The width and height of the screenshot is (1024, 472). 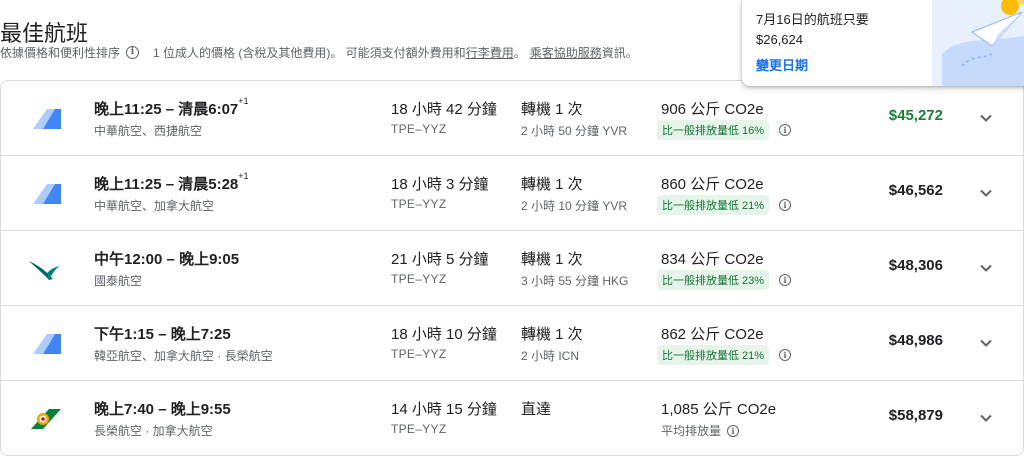 I want to click on passenger-assistance-link: 乘客協助服務, so click(x=566, y=52).